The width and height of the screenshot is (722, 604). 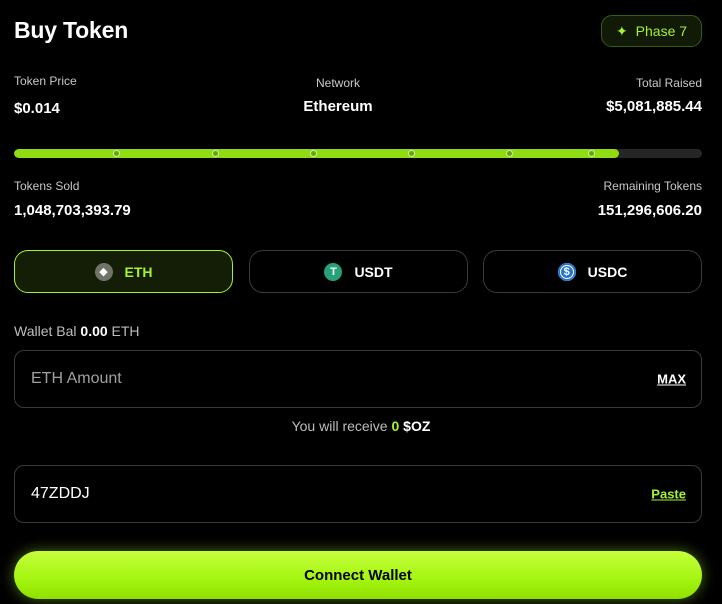 What do you see at coordinates (668, 83) in the screenshot?
I see `total-raised-label: Total Raised` at bounding box center [668, 83].